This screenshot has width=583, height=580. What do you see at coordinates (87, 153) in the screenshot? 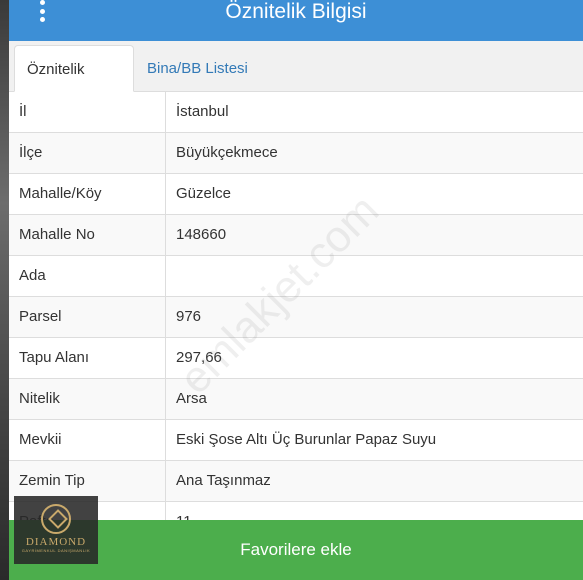
I see `row-label: İlçe` at bounding box center [87, 153].